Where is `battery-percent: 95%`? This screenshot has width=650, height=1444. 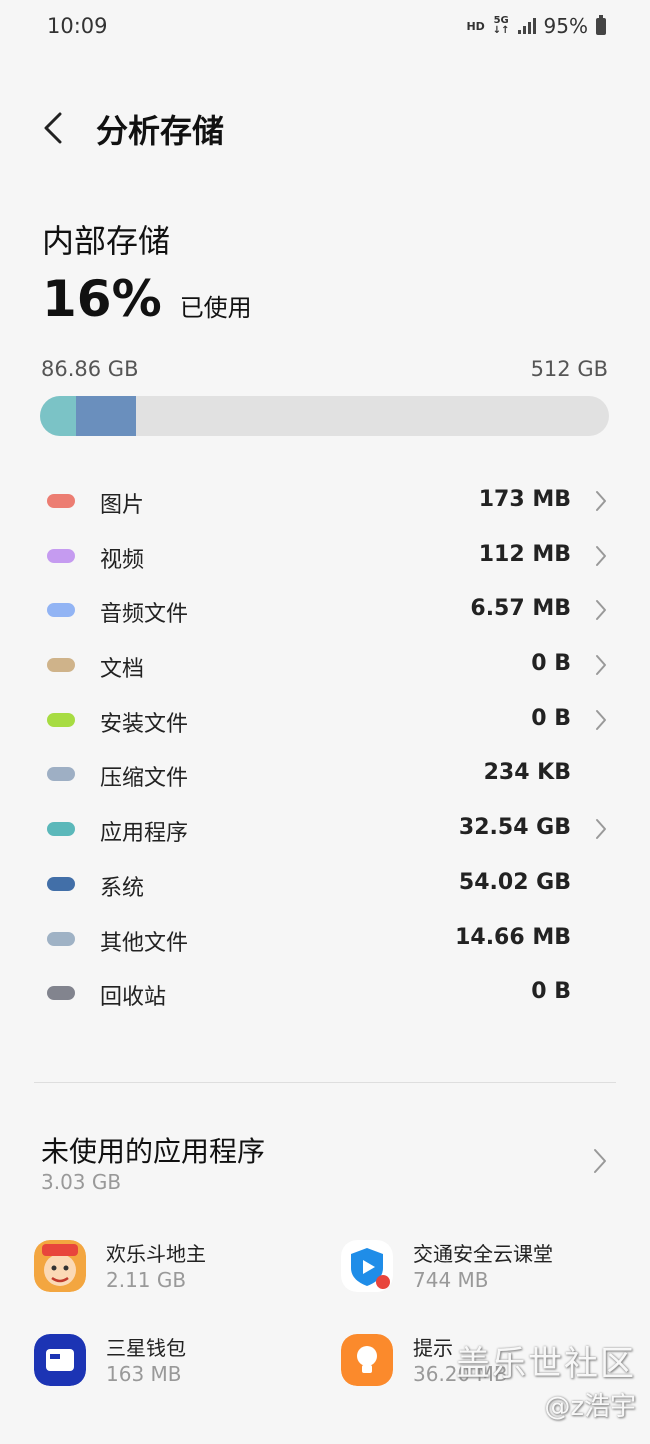 battery-percent: 95% is located at coordinates (565, 26).